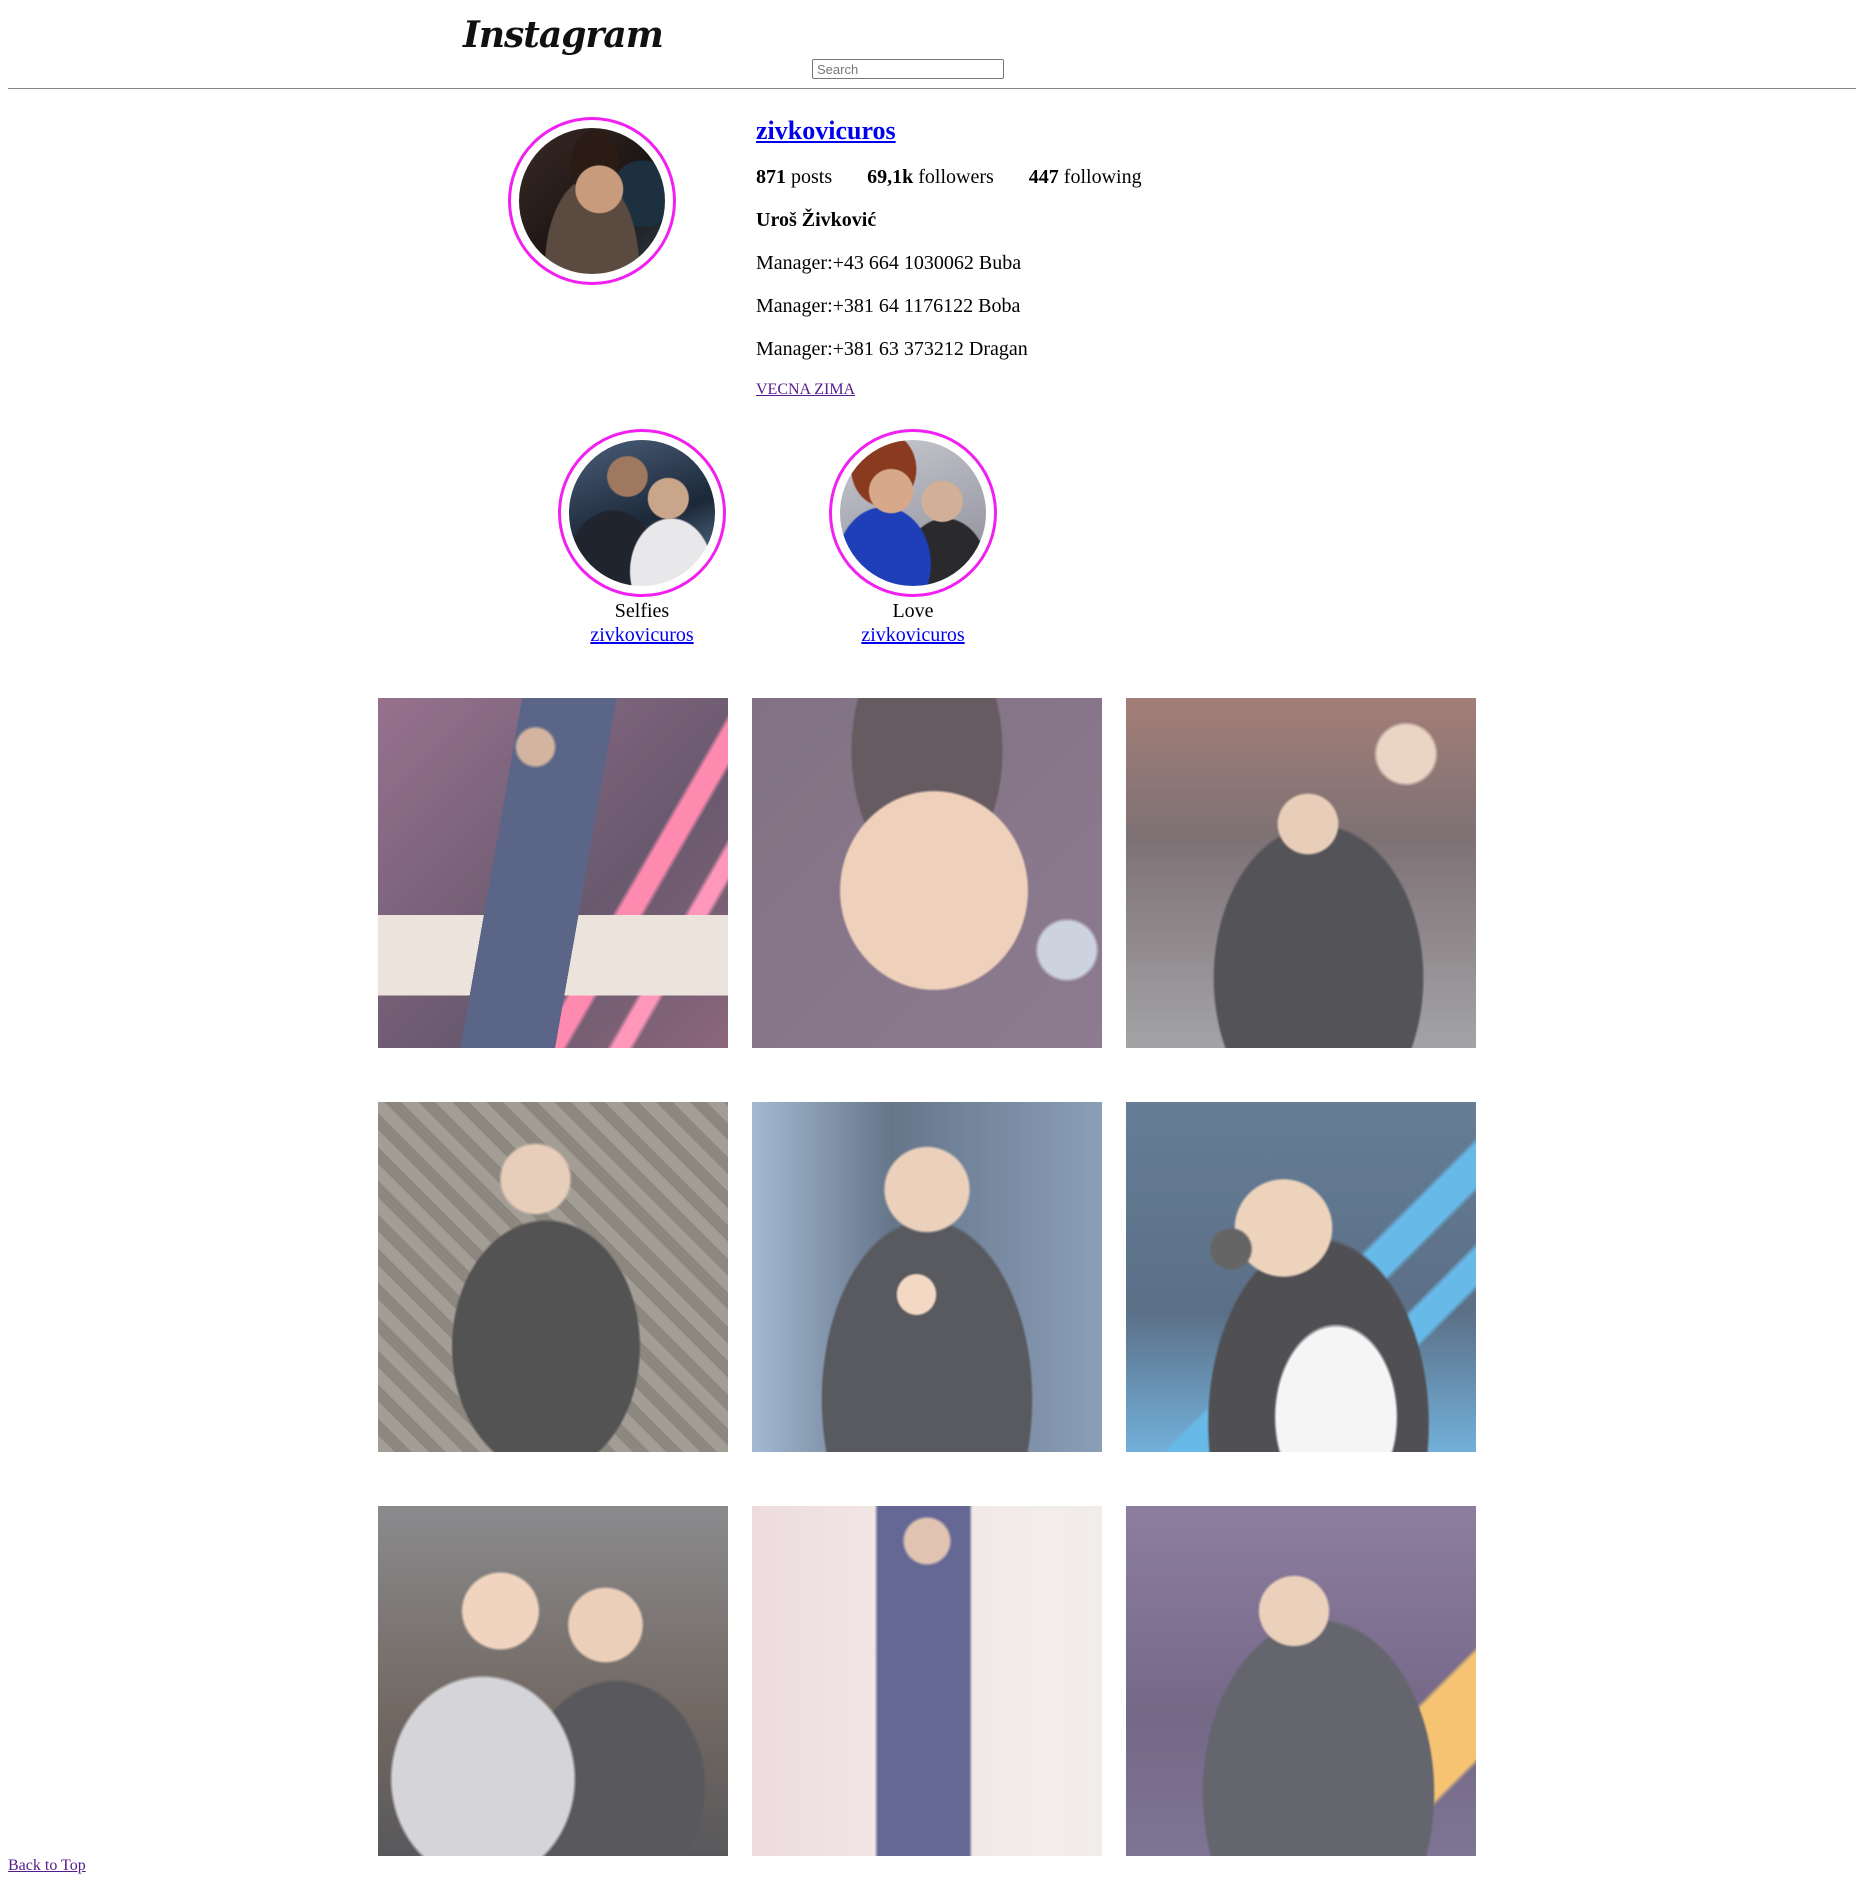  I want to click on photo-singer-gray-suit, so click(1301, 1681).